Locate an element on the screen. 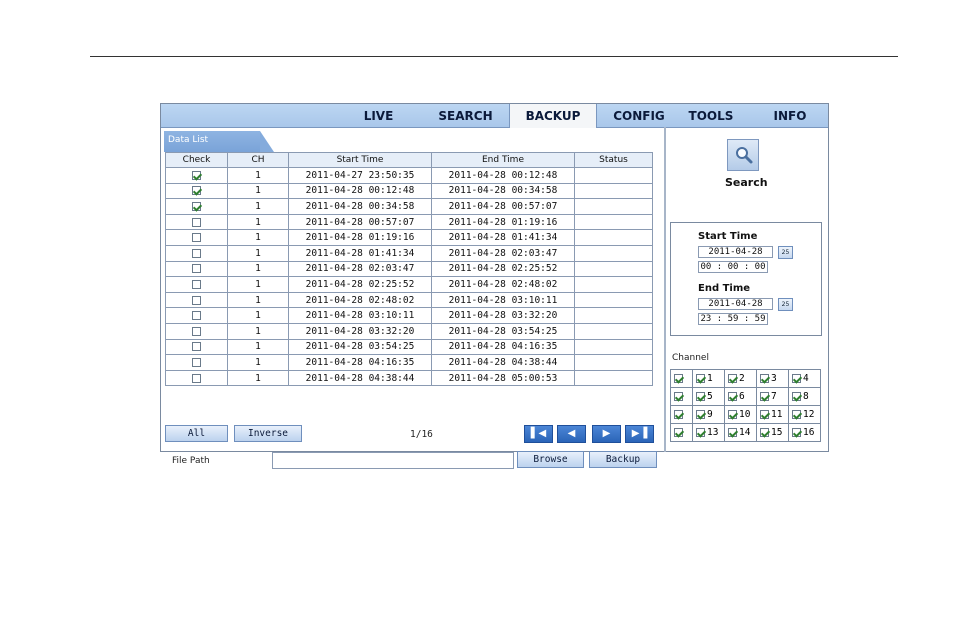 The image size is (955, 636). prev-page-button: ◀ is located at coordinates (571, 434).